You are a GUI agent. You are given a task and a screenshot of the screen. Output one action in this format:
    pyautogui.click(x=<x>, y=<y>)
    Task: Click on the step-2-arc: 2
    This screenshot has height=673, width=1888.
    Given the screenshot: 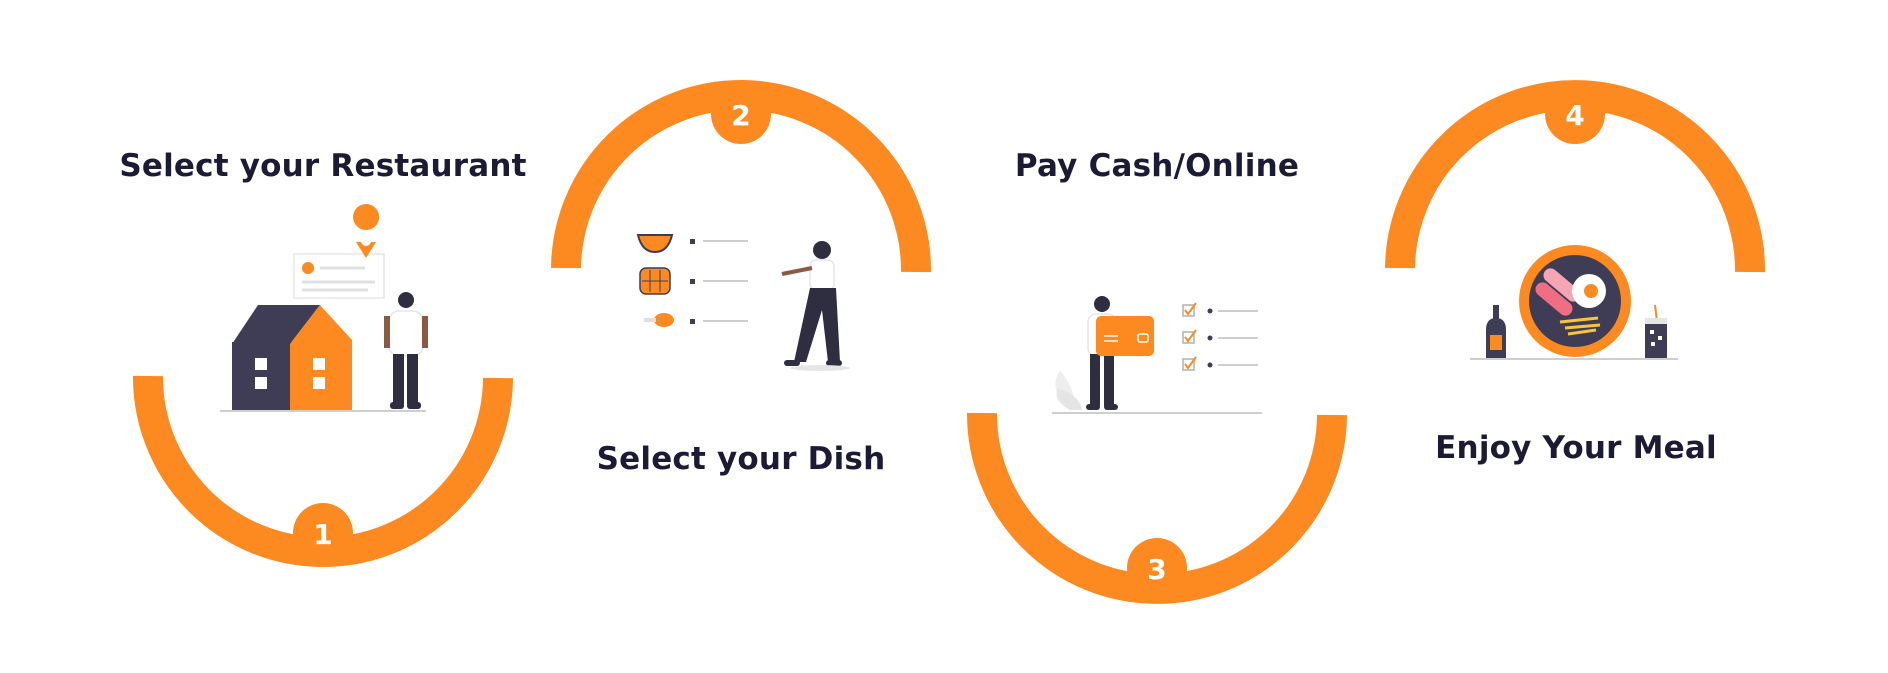 What is the action you would take?
    pyautogui.click(x=741, y=176)
    